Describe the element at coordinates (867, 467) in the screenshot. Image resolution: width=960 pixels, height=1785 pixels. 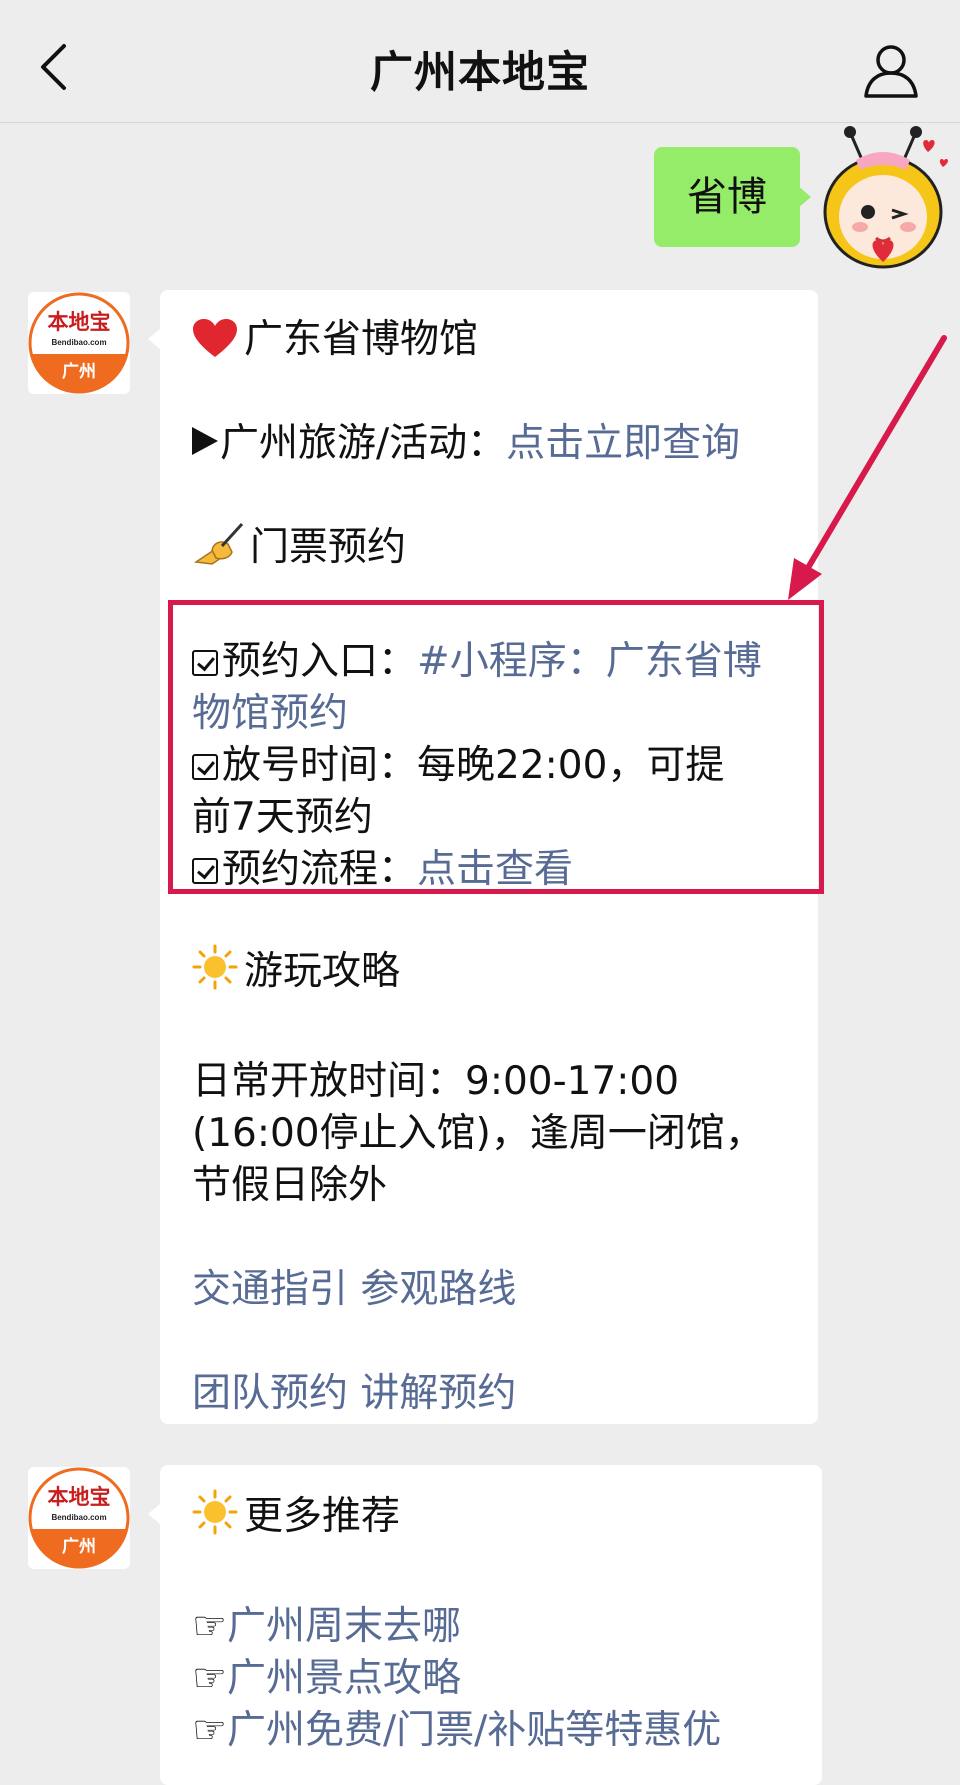
I see `annotation-arrow` at that location.